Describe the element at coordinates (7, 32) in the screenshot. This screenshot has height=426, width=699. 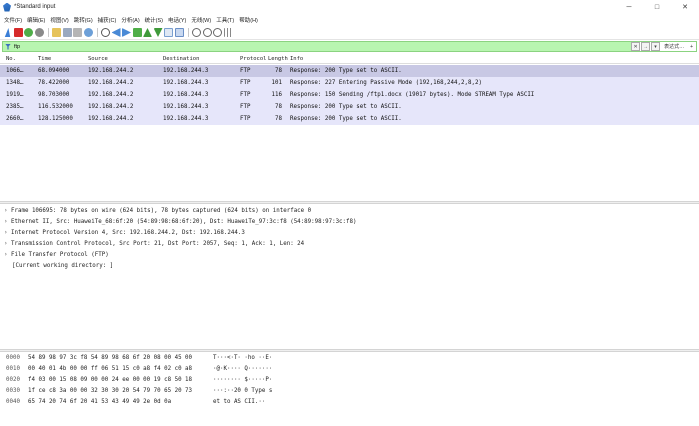
I see `shark-fin-icon` at that location.